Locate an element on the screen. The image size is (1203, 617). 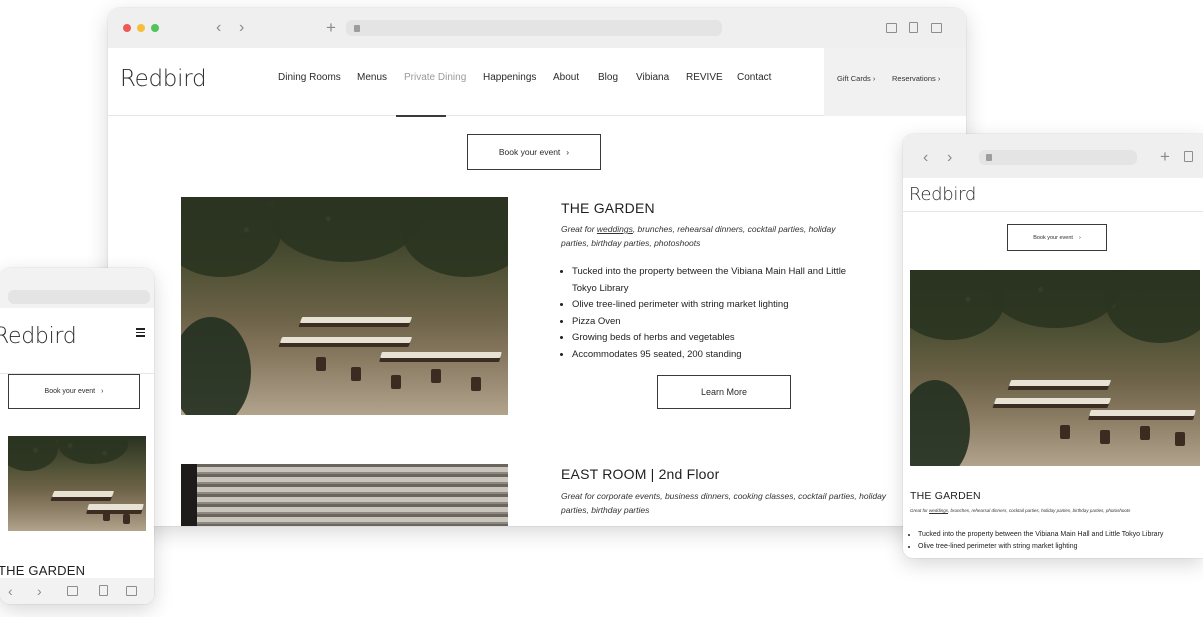
nav-link-dining-rooms: Dining Rooms is located at coordinates (309, 77).